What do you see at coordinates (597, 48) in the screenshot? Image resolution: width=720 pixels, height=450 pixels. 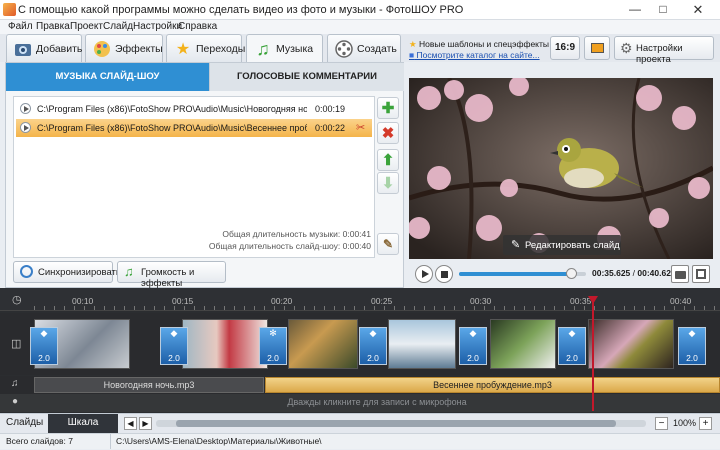 I see `slideshow-format-button` at bounding box center [597, 48].